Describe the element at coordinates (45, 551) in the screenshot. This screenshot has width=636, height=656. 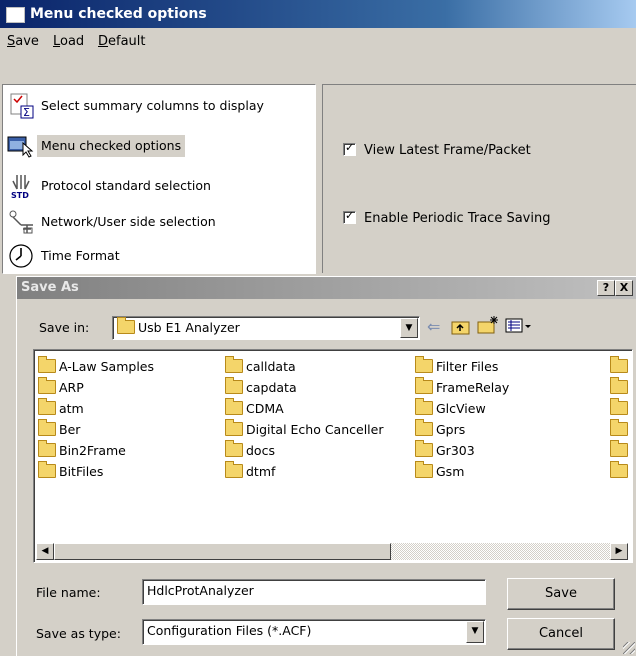
I see `scroll-left-icon: ◀` at that location.